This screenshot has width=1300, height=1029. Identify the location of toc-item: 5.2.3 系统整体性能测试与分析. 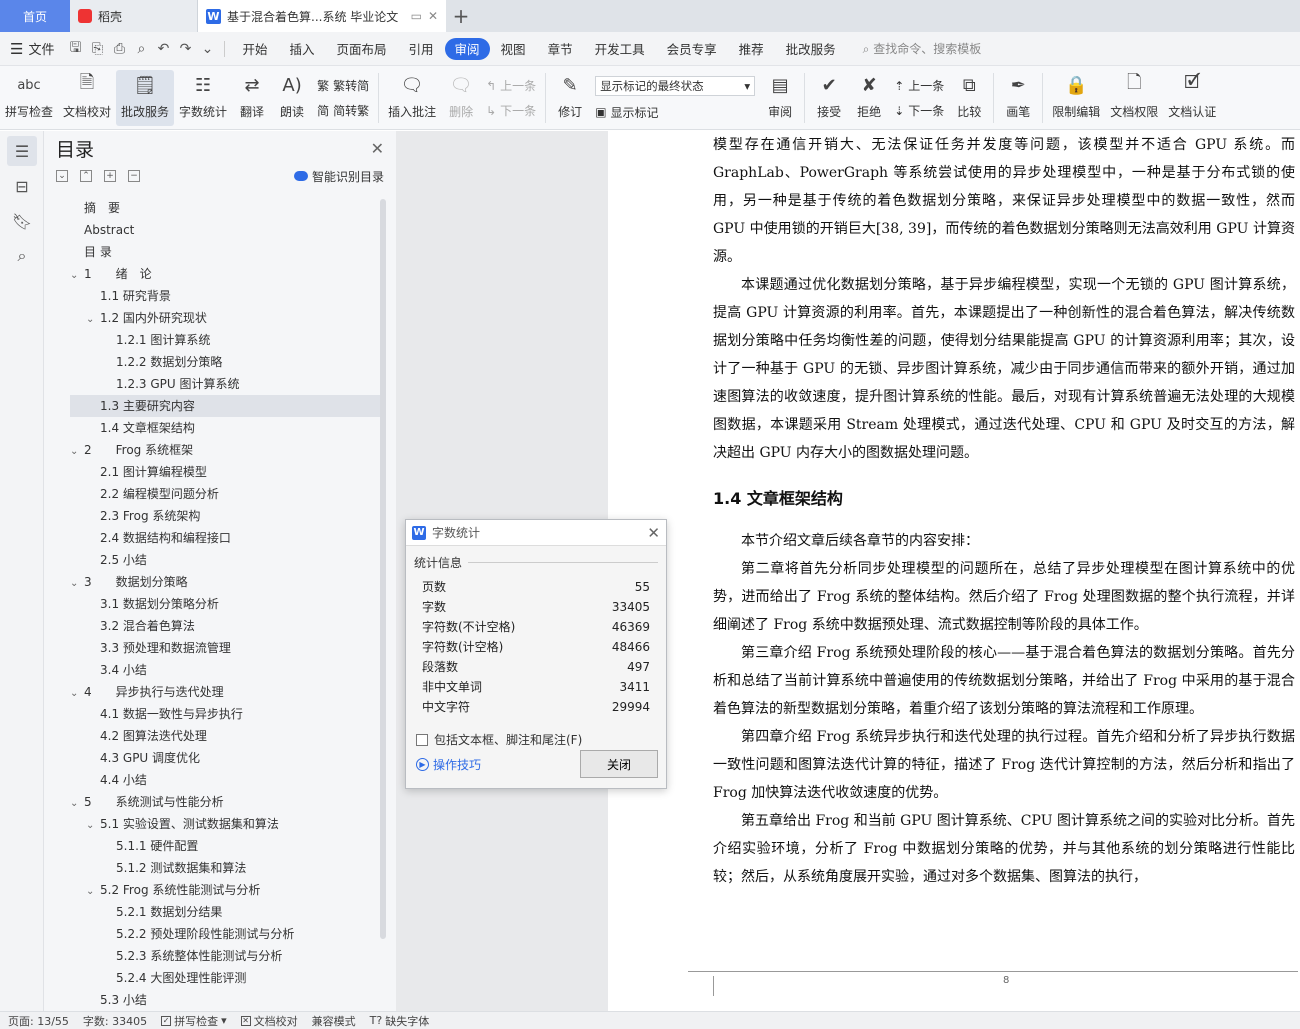
(225, 956).